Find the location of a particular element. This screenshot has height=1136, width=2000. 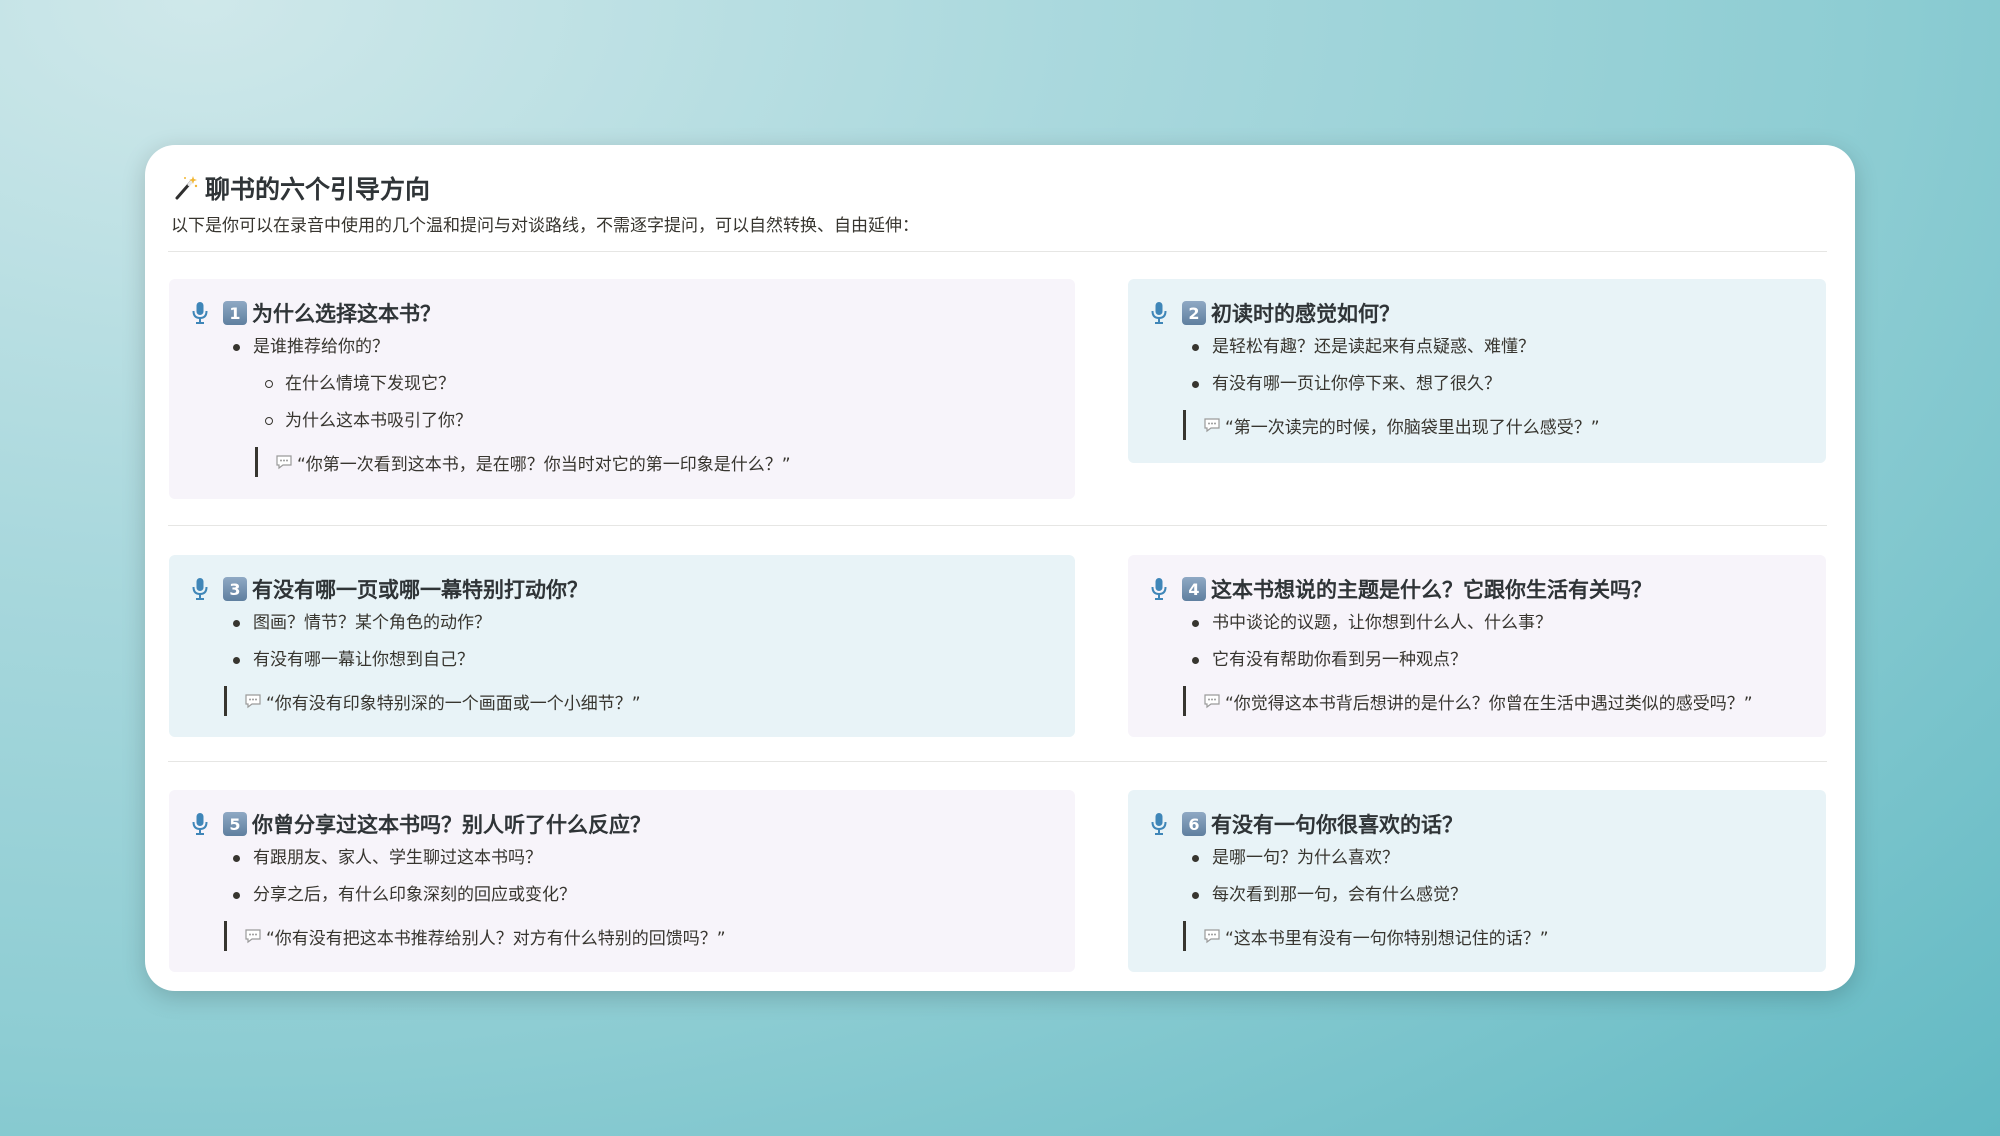

page-title-row: 聊书的六个引导方向 is located at coordinates (300, 188).